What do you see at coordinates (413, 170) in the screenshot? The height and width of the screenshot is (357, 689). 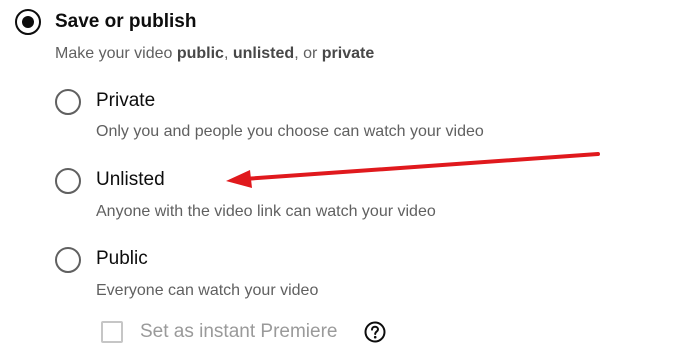 I see `red-arrow-annotation` at bounding box center [413, 170].